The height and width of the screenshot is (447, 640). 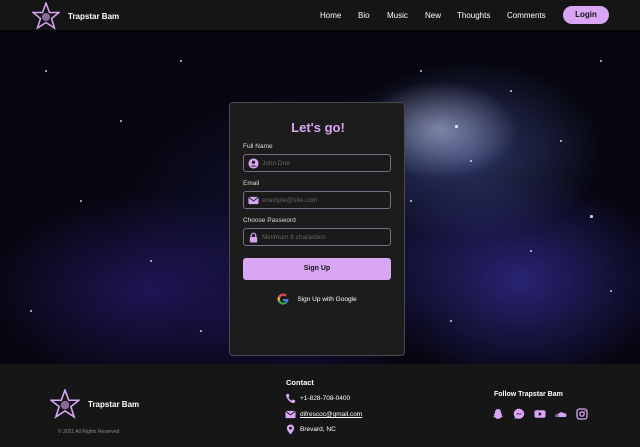 What do you see at coordinates (519, 414) in the screenshot?
I see `messenger-icon` at bounding box center [519, 414].